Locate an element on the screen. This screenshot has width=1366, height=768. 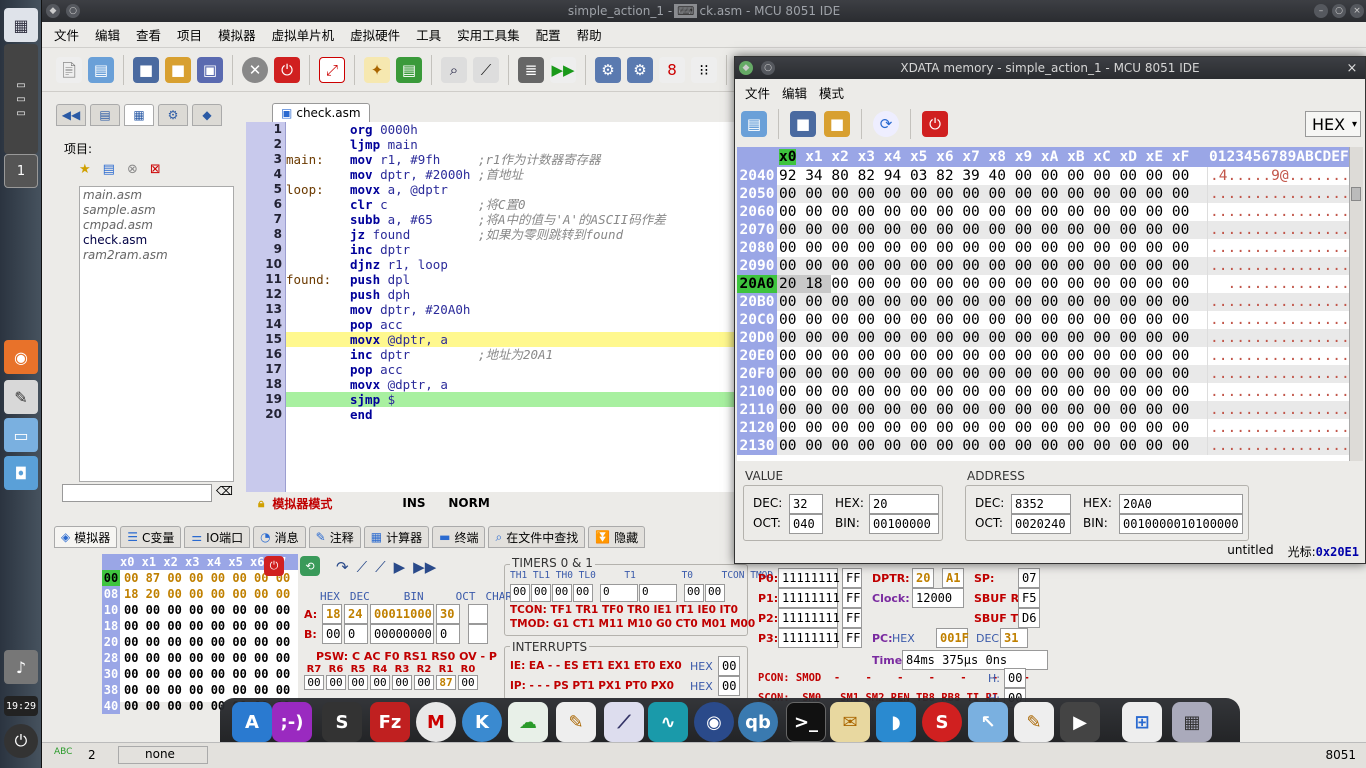
file-item: sample.asm is located at coordinates (156, 210).